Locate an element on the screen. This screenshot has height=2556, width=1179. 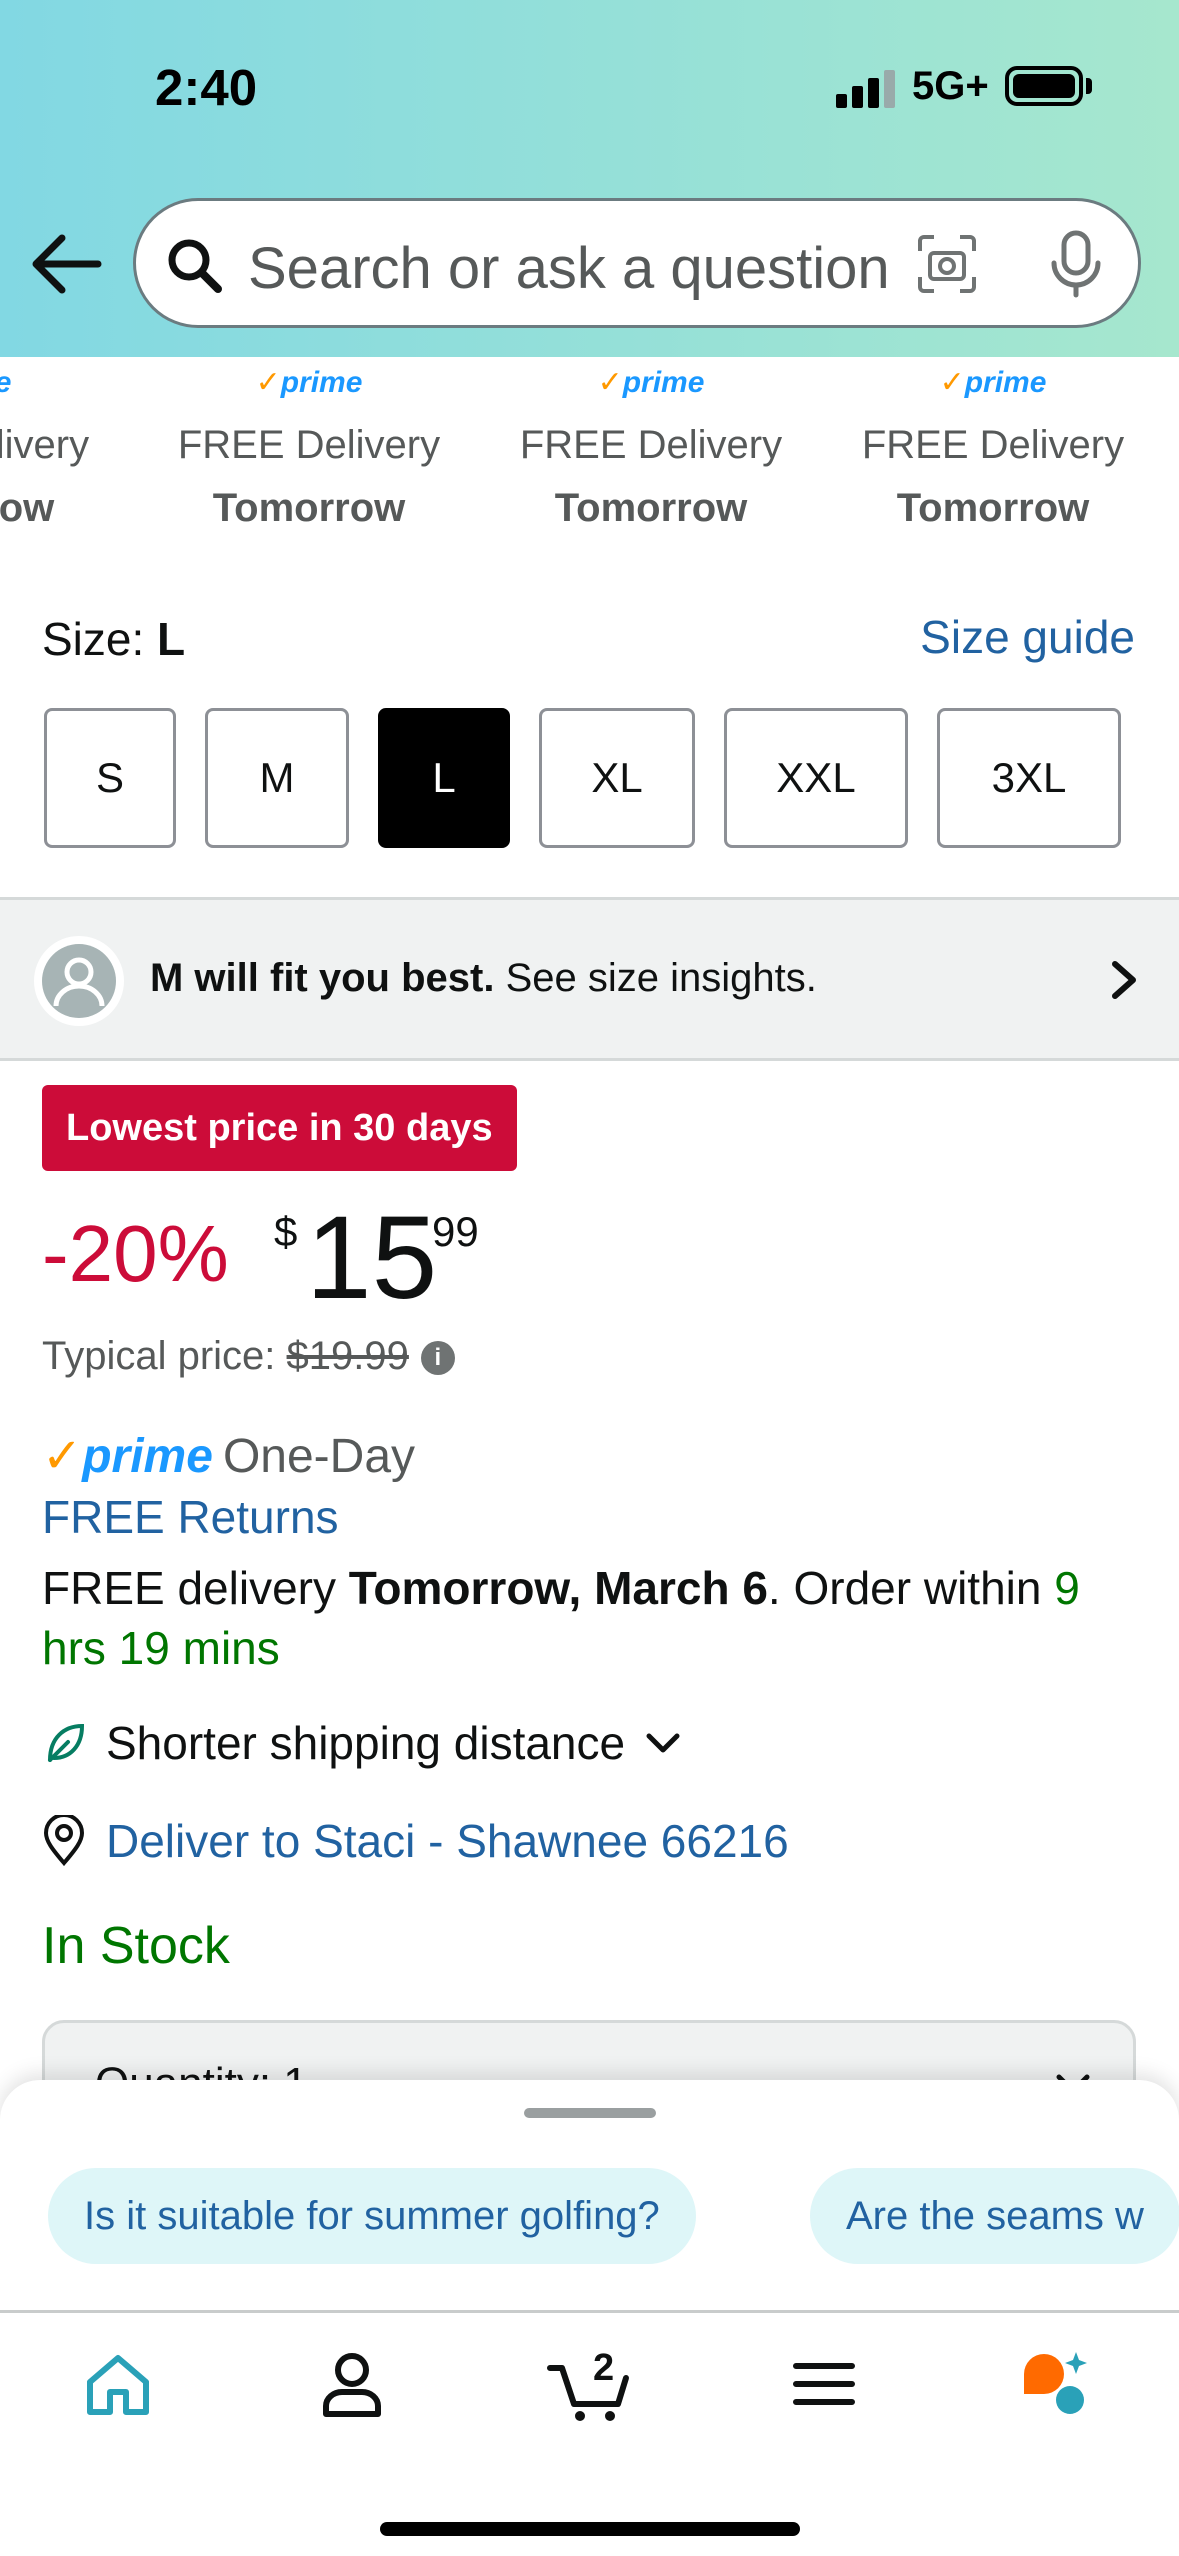
typical-price-value: $19.99 is located at coordinates (347, 1356).